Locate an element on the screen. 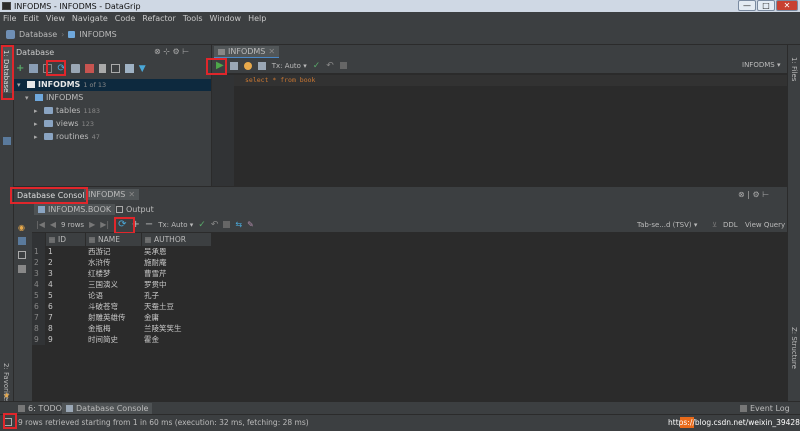  tree-folder-routines: ▸ routines 47 is located at coordinates (67, 136).